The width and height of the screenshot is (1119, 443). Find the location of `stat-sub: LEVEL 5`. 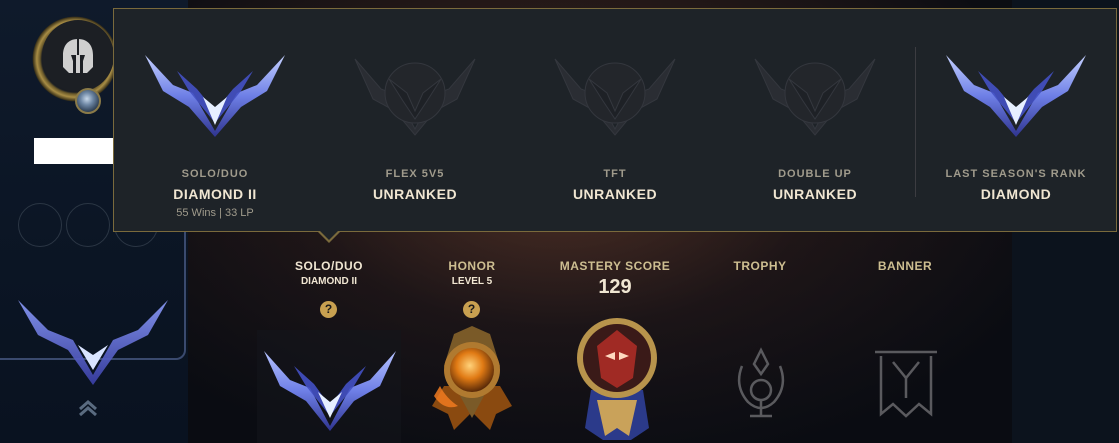

stat-sub: LEVEL 5 is located at coordinates (472, 281).